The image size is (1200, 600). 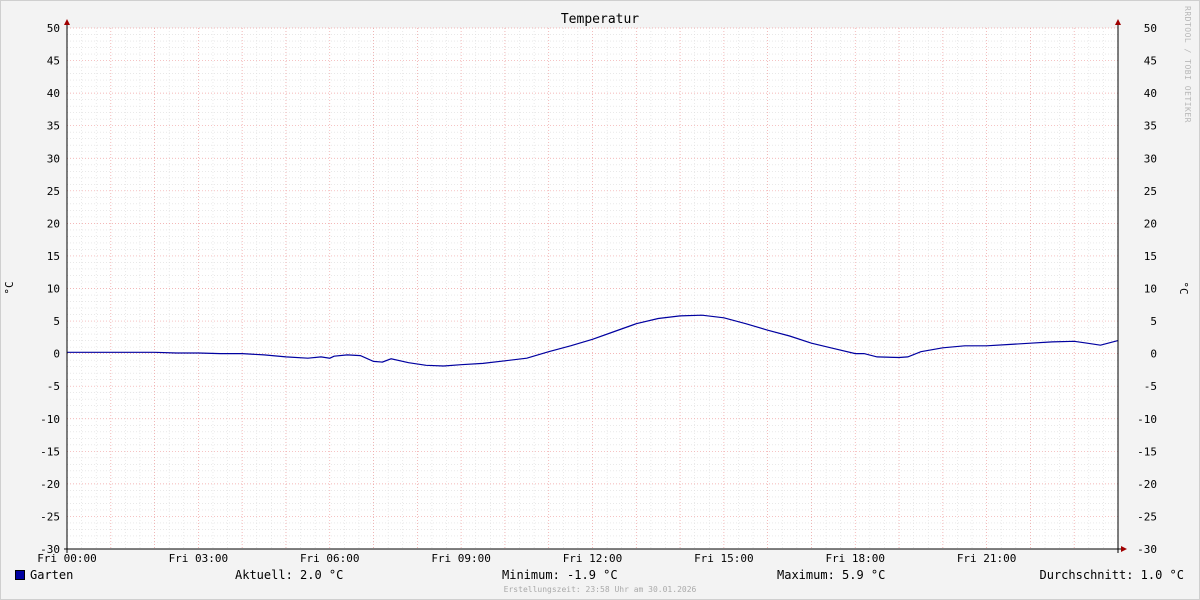 What do you see at coordinates (50, 419) in the screenshot?
I see `y-tick-label: -10` at bounding box center [50, 419].